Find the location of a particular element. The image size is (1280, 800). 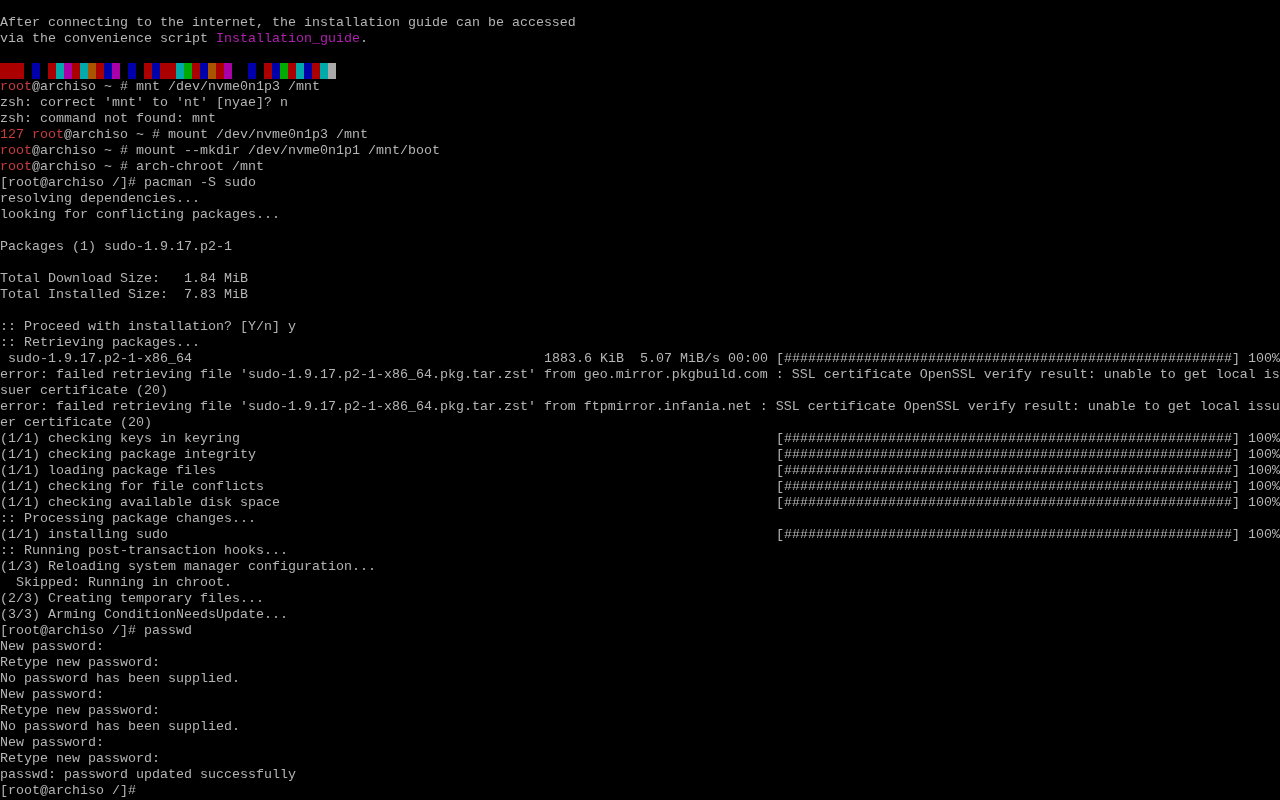

terminal-text: After connecting to the internet, the installation guide can be accessed is located at coordinates (288, 23).